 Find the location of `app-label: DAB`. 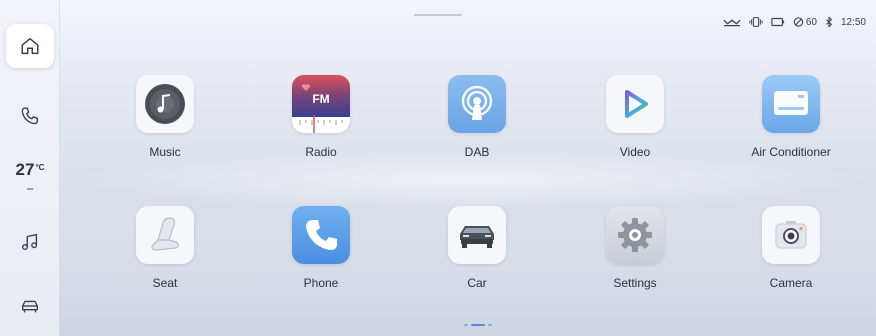

app-label: DAB is located at coordinates (477, 152).